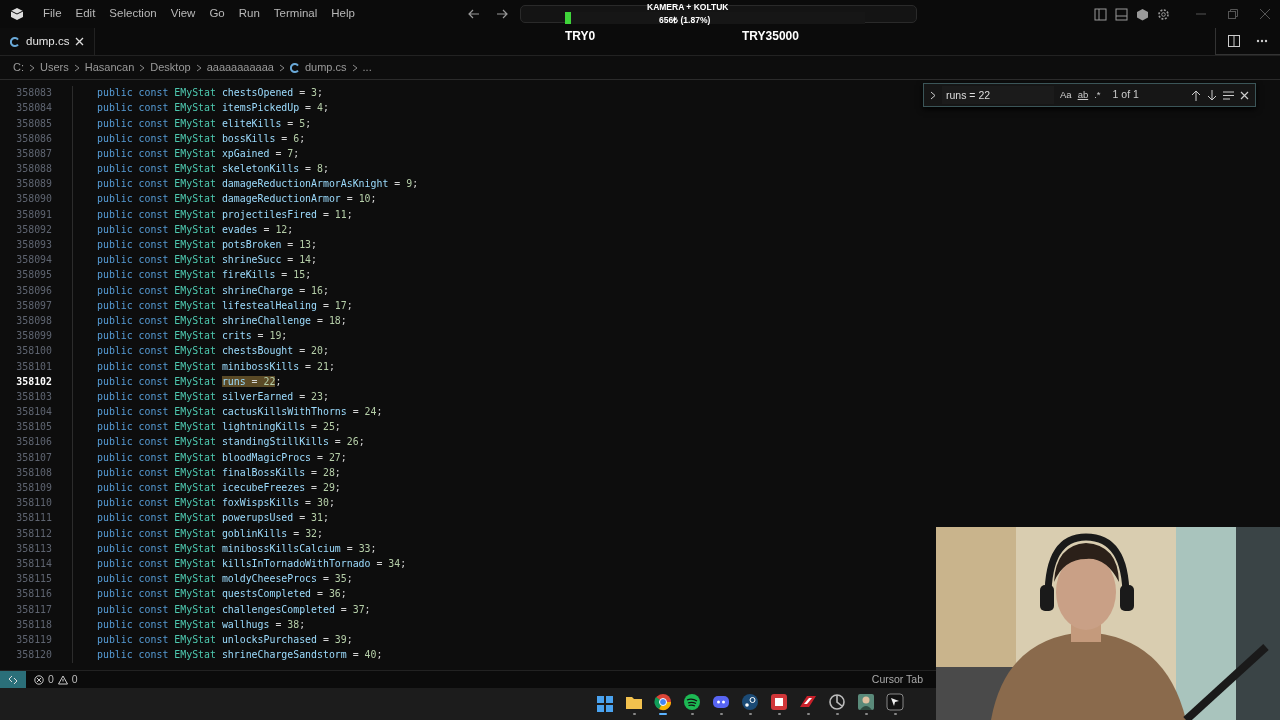  What do you see at coordinates (33, 138) in the screenshot?
I see `line-number: 358086` at bounding box center [33, 138].